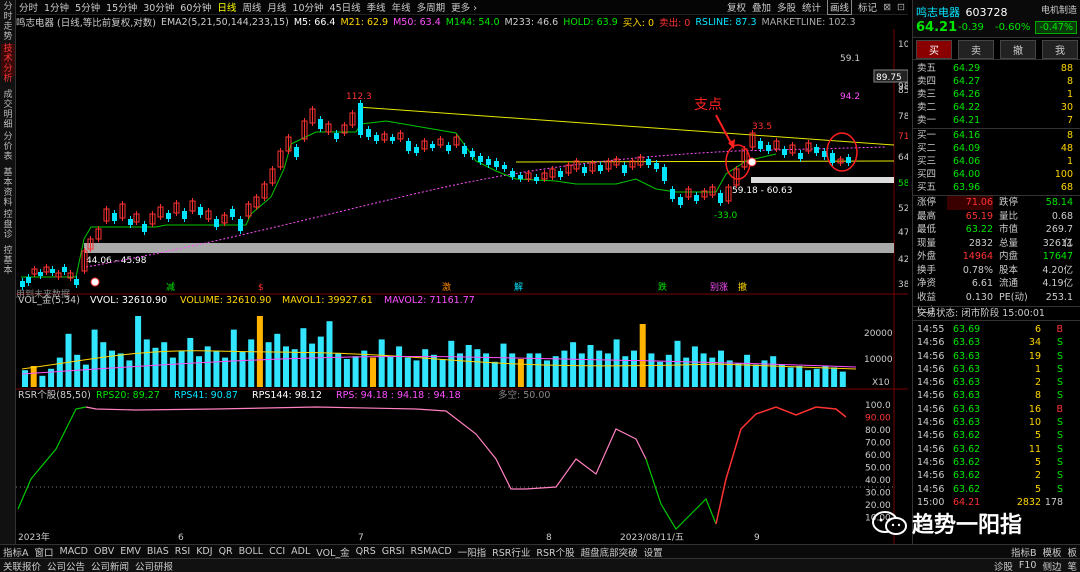 This screenshot has width=1080, height=572. I want to click on indicator-value-5: M144: 54.0, so click(472, 22).